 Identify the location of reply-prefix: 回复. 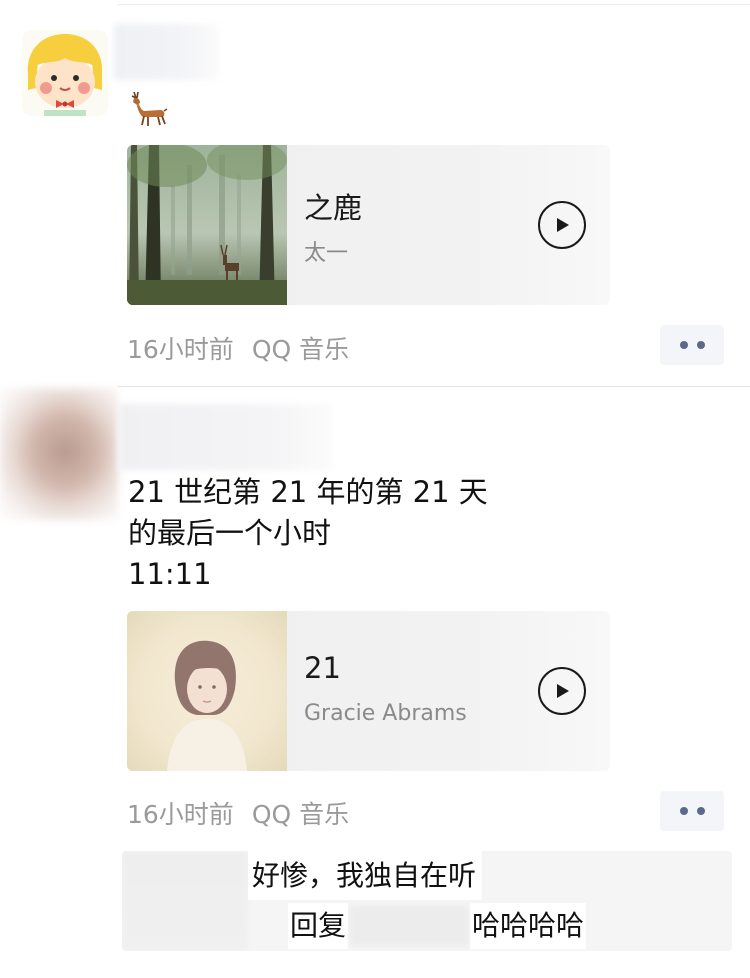
(318, 926).